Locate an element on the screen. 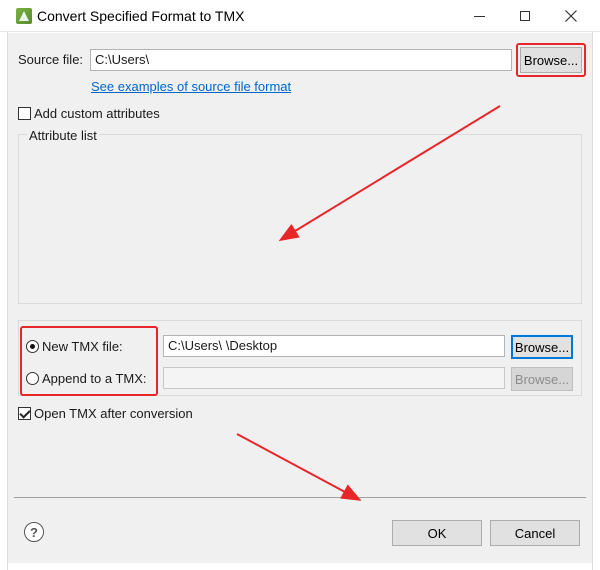 This screenshot has height=570, width=600. attribute-list-label: Attribute list is located at coordinates (63, 135).